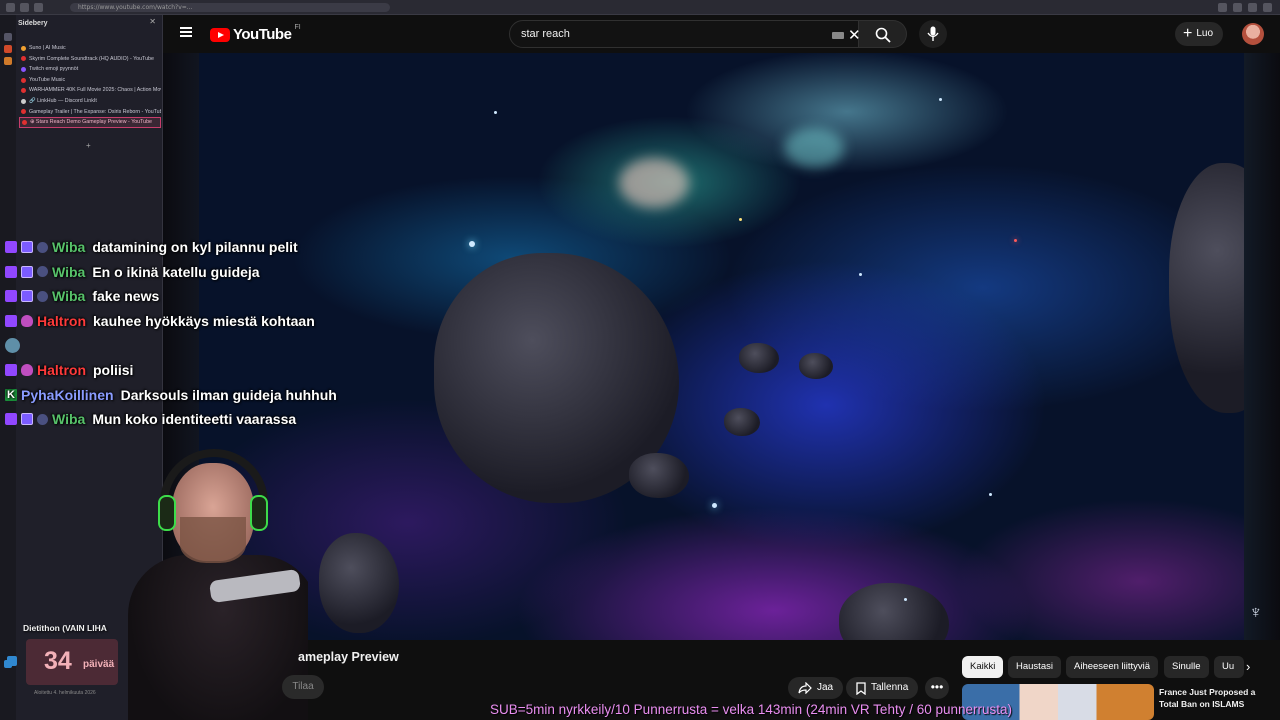 This screenshot has width=1280, height=720. What do you see at coordinates (1205, 33) in the screenshot?
I see `create-label: Luo` at bounding box center [1205, 33].